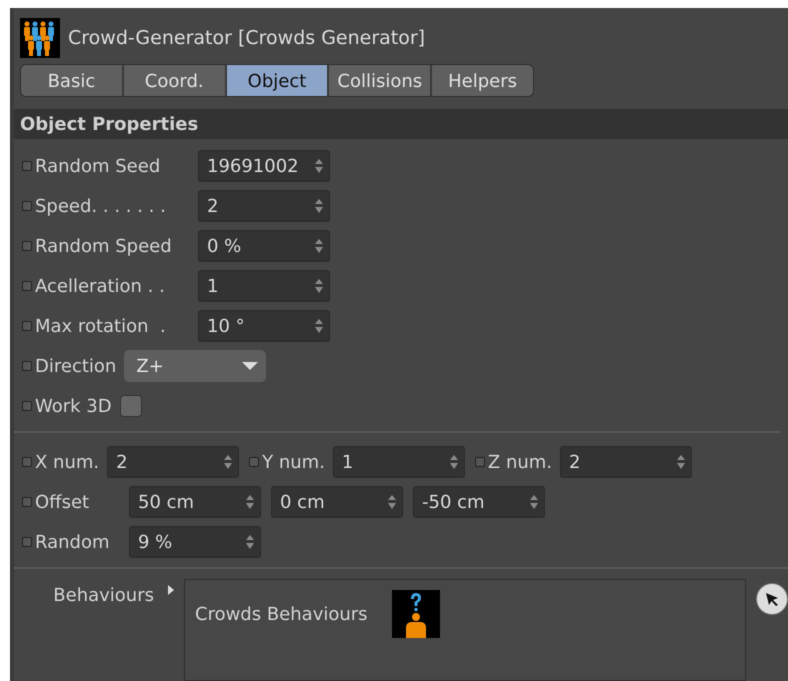 This screenshot has width=788, height=681. Describe the element at coordinates (482, 80) in the screenshot. I see `tab: Helpers` at that location.